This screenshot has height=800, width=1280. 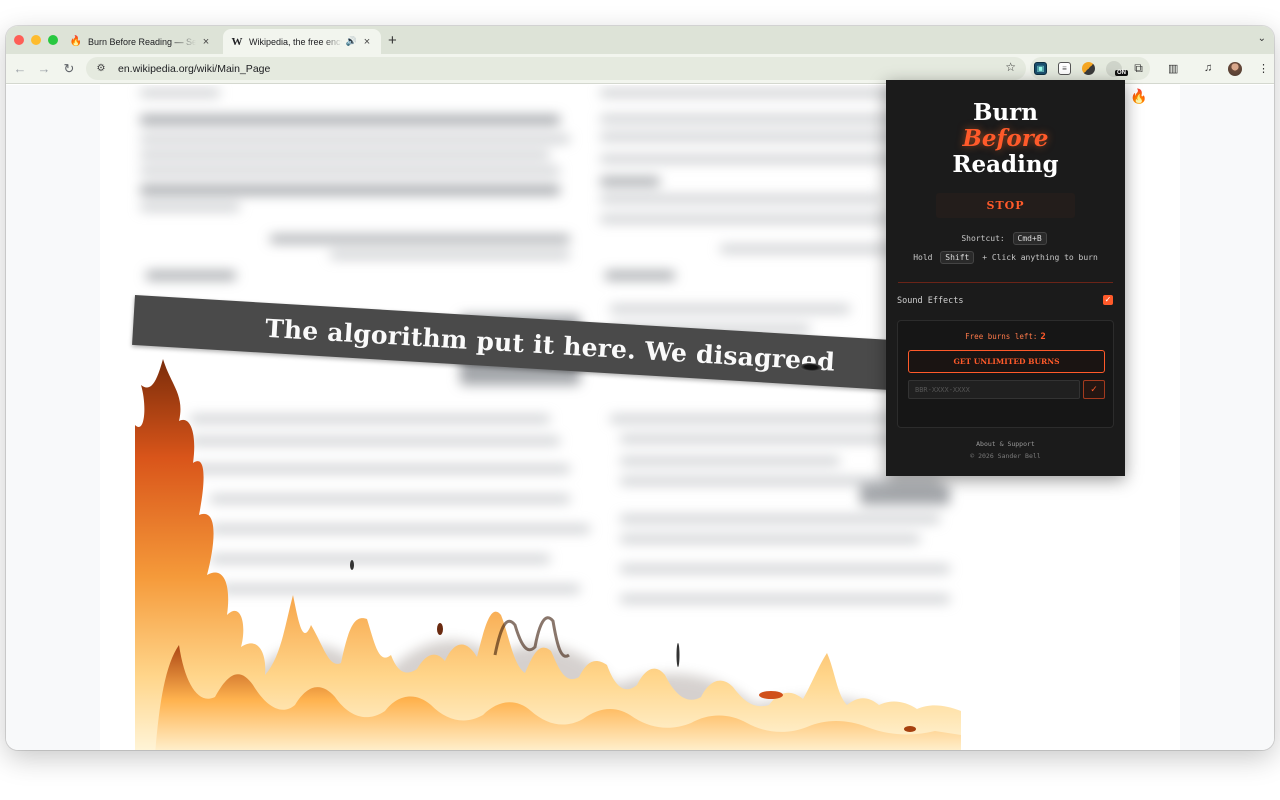 What do you see at coordinates (1094, 389) in the screenshot?
I see `license-submit-button: ✓` at bounding box center [1094, 389].